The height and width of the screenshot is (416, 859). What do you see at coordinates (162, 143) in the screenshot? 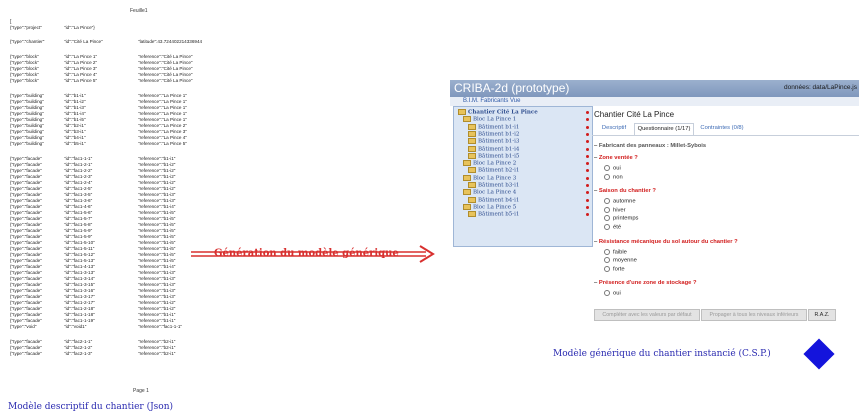
I see `json-cell: "reference":"La Pince 5"` at bounding box center [162, 143].